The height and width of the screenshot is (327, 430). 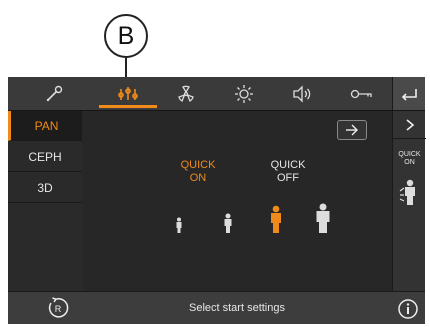 I want to click on tab-key, so click(x=361, y=93).